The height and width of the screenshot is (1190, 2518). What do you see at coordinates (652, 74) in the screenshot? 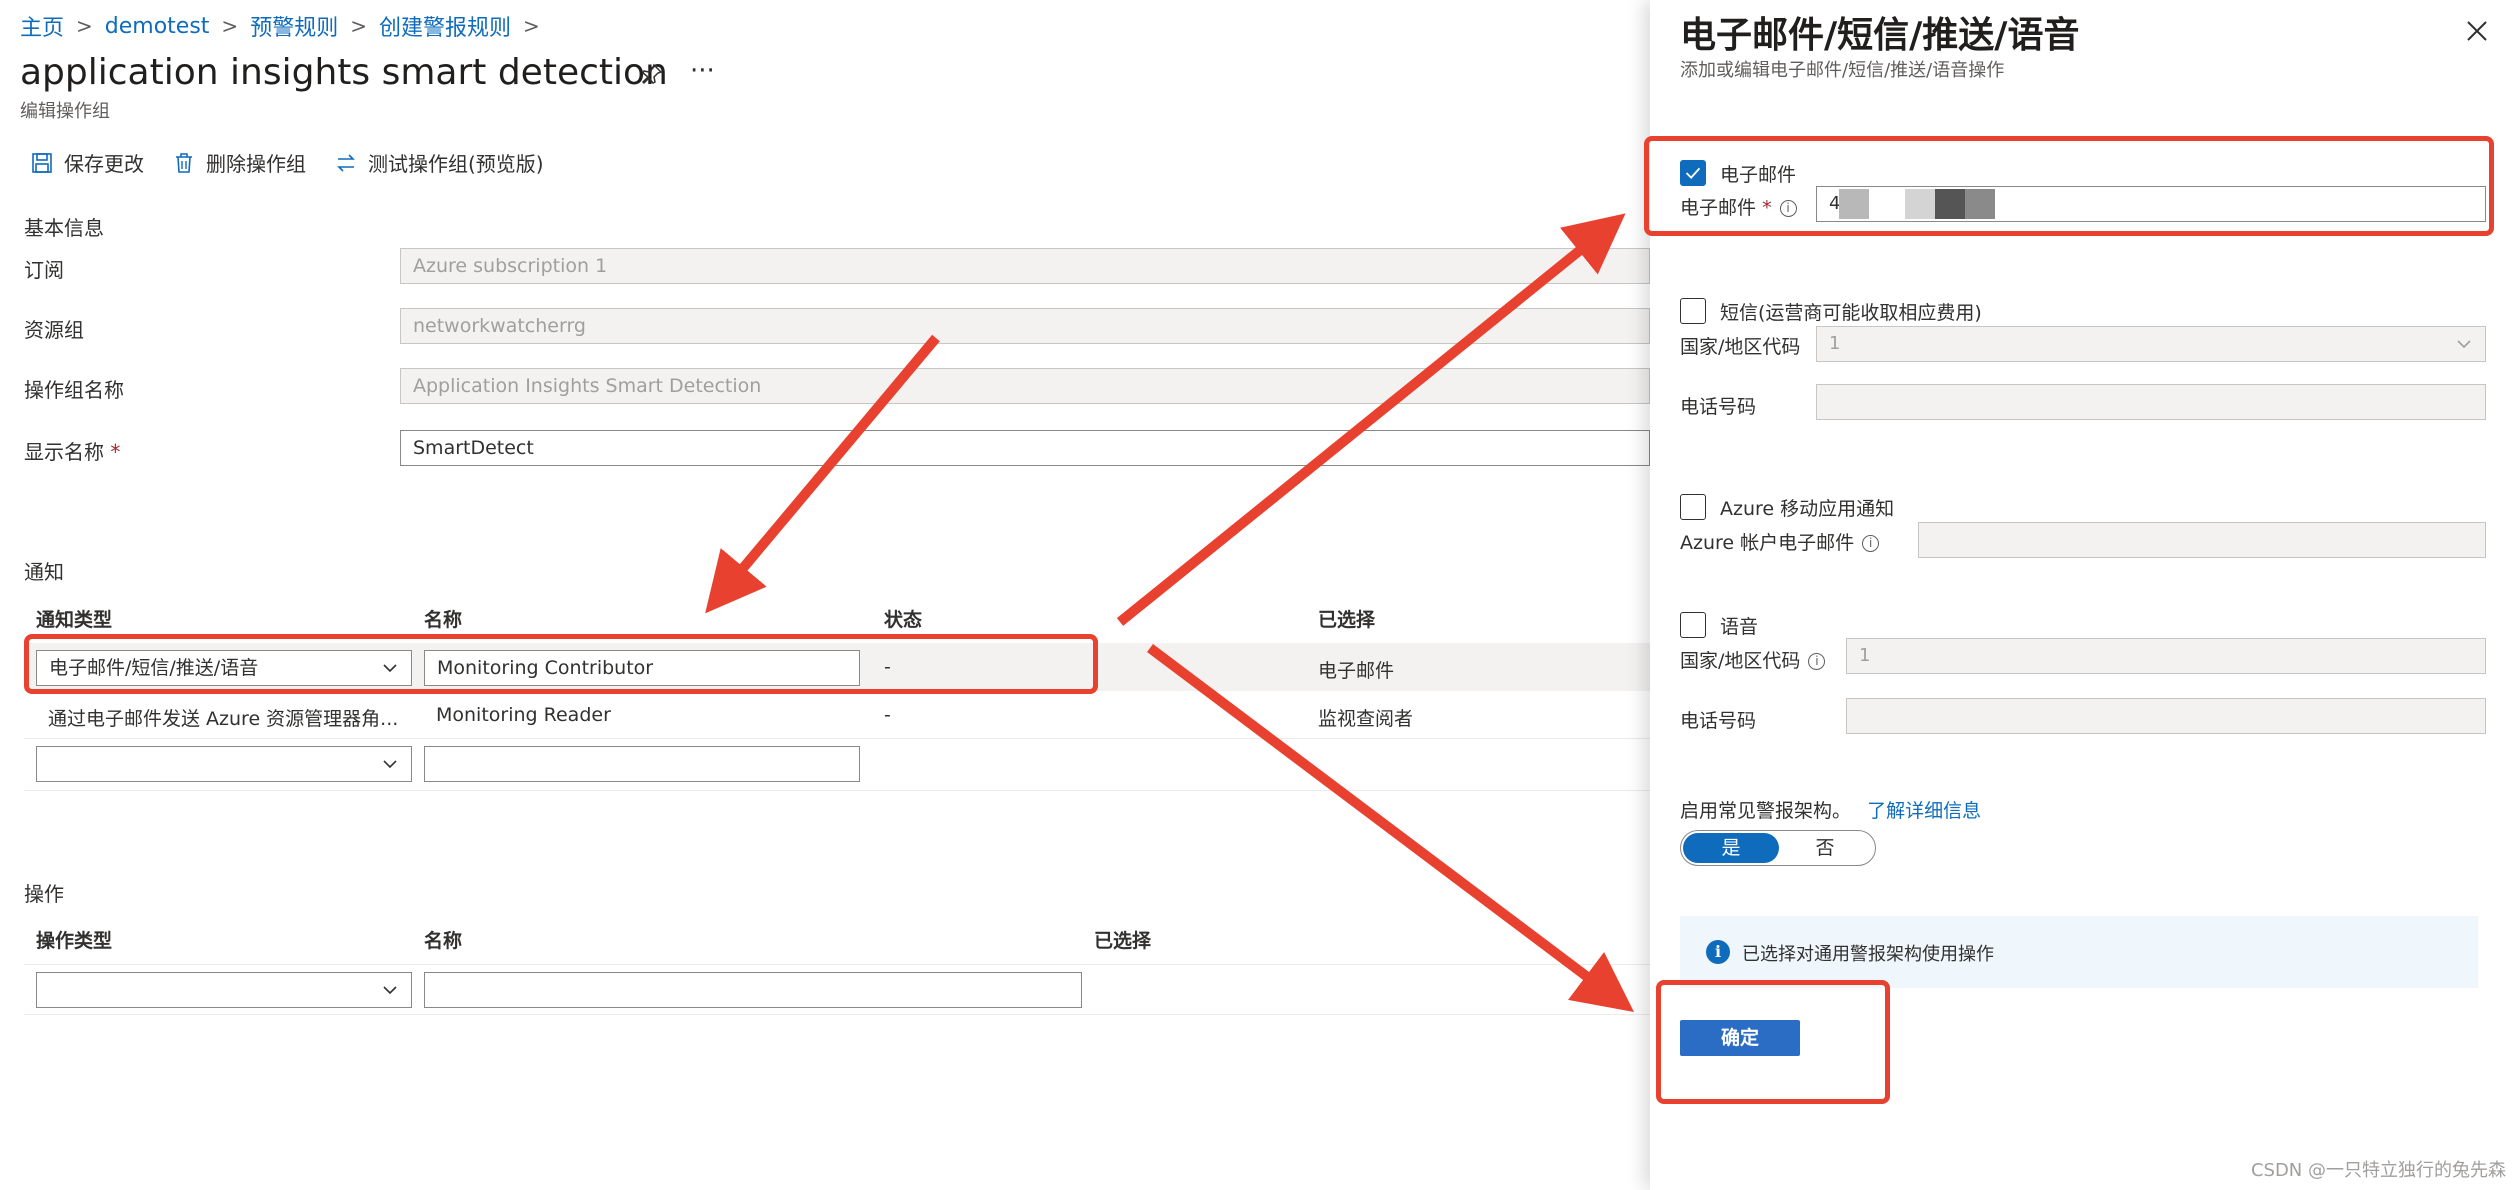
I see `pin-icon` at bounding box center [652, 74].